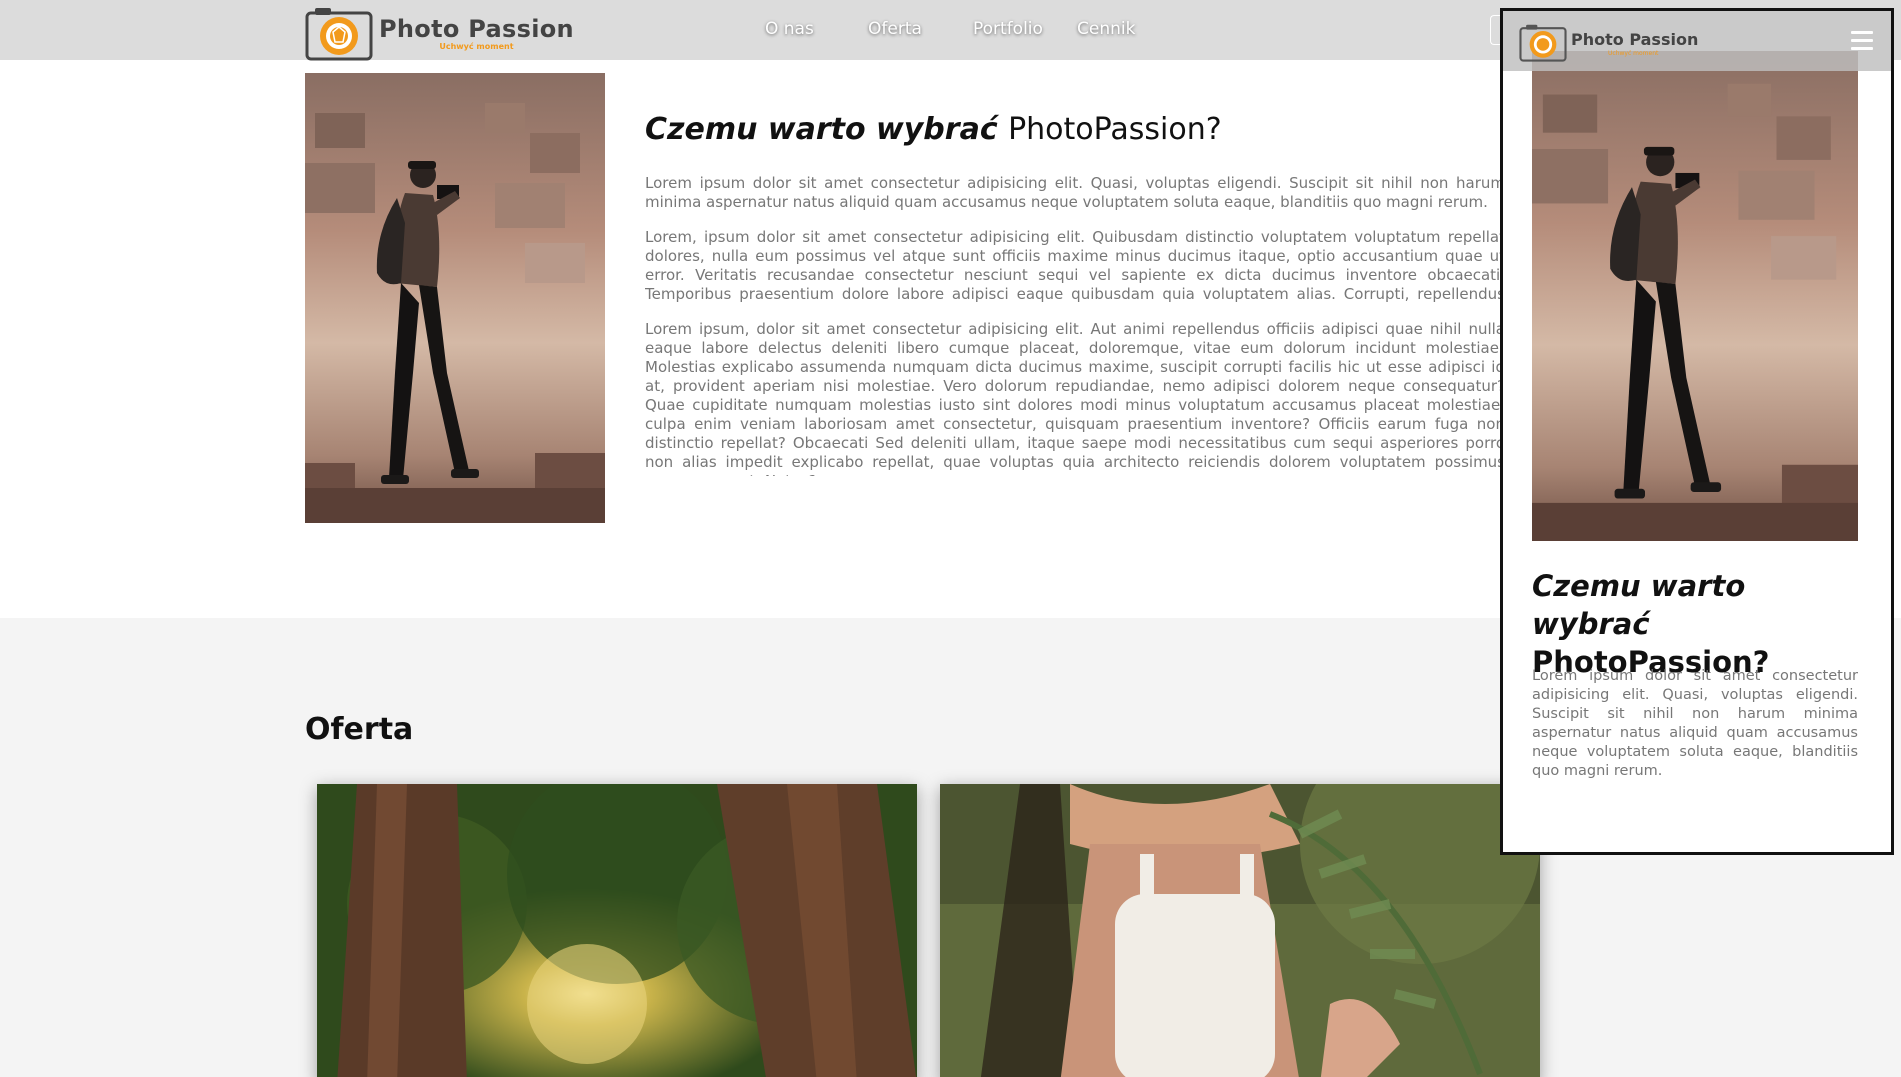  What do you see at coordinates (1862, 41) in the screenshot?
I see `hamburger-menu-icon` at bounding box center [1862, 41].